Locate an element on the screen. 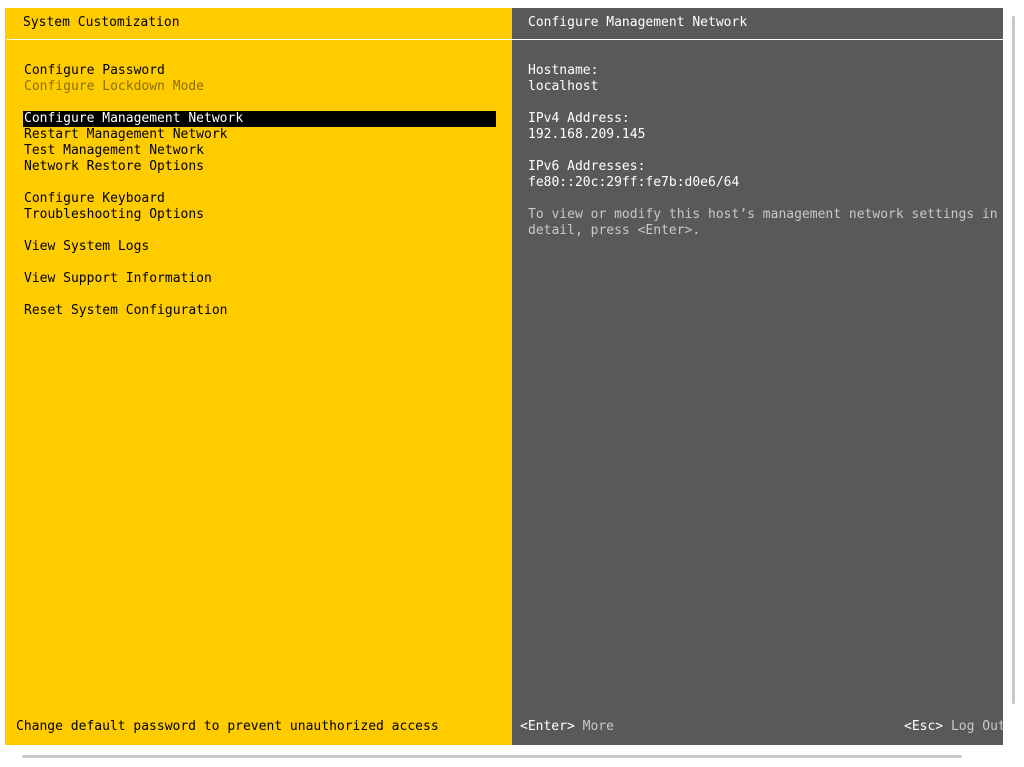  menu-item-configure-lockdown-mode: Configure Lockdown Mode is located at coordinates (259, 87).